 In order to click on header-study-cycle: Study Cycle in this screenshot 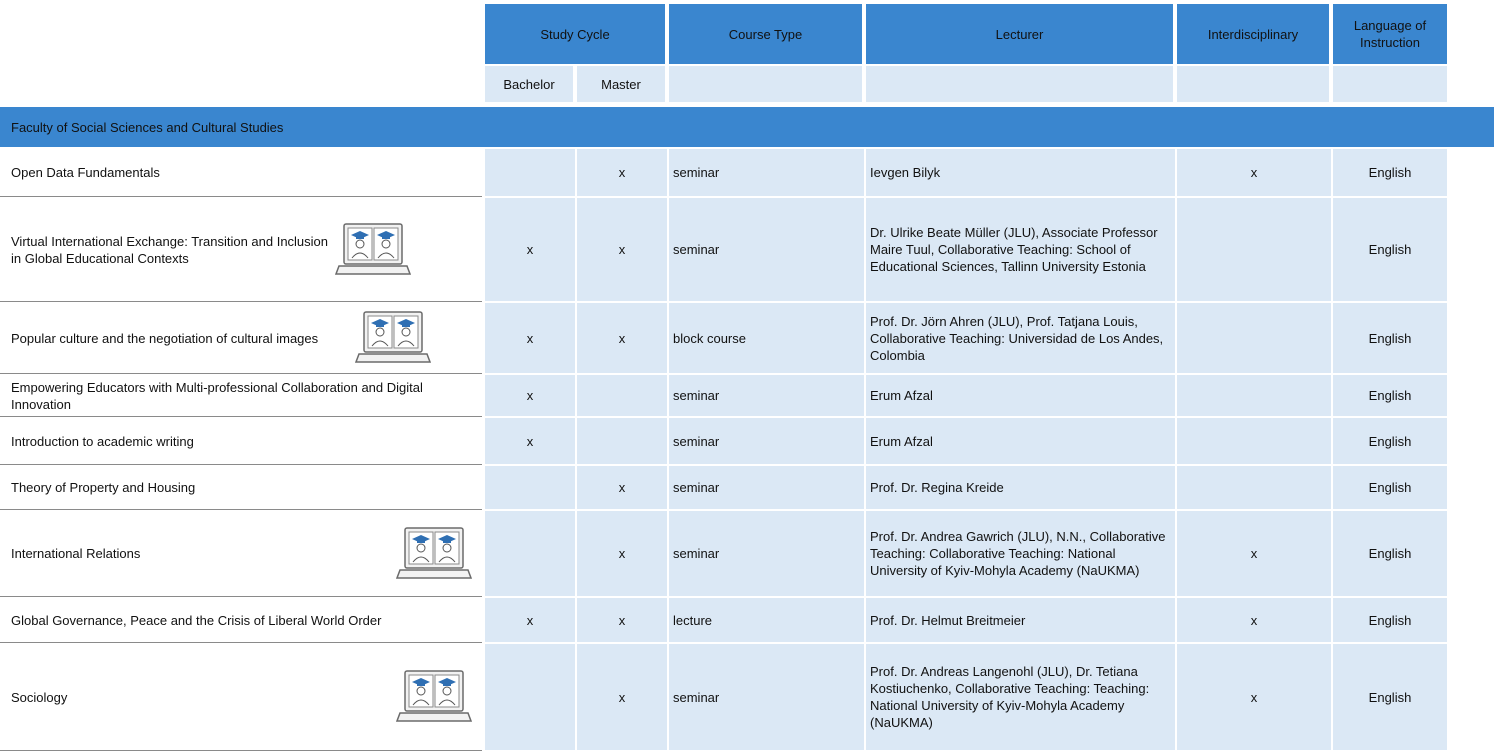, I will do `click(576, 34)`.